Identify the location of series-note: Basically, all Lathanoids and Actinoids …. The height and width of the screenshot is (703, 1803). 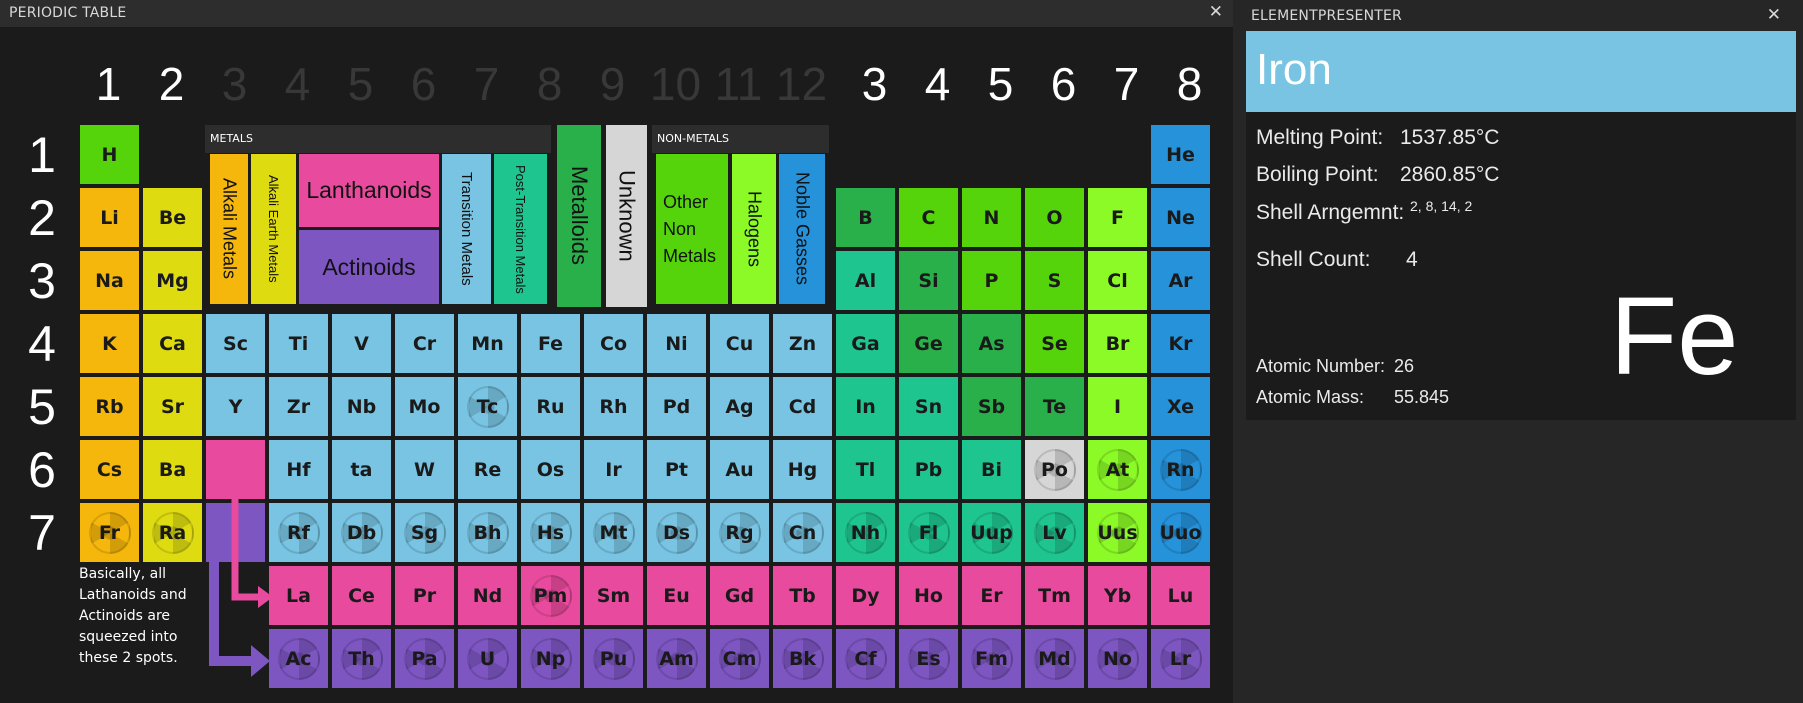
(133, 616).